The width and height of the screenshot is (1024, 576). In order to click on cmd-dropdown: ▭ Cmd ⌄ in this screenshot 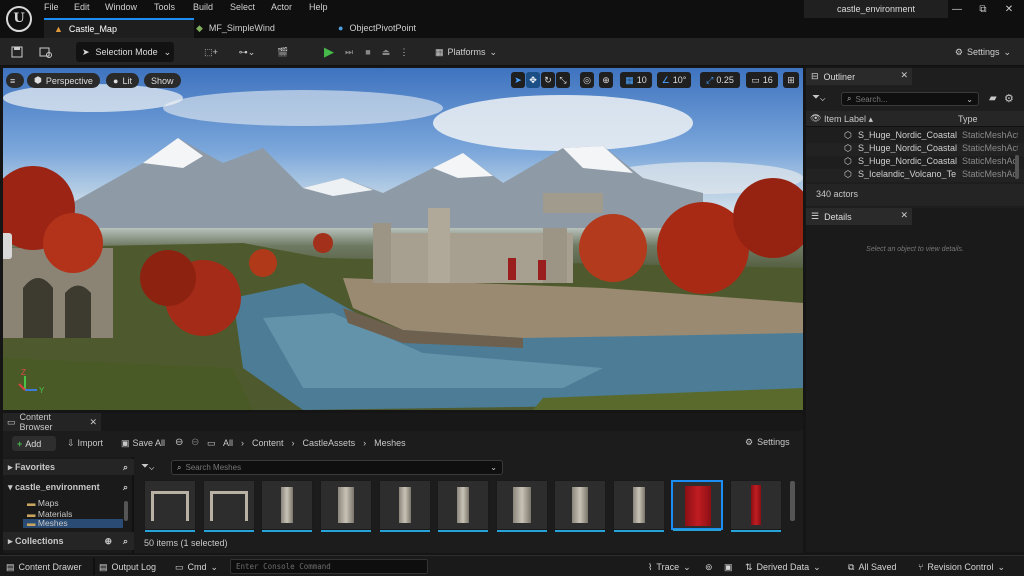, I will do `click(196, 567)`.